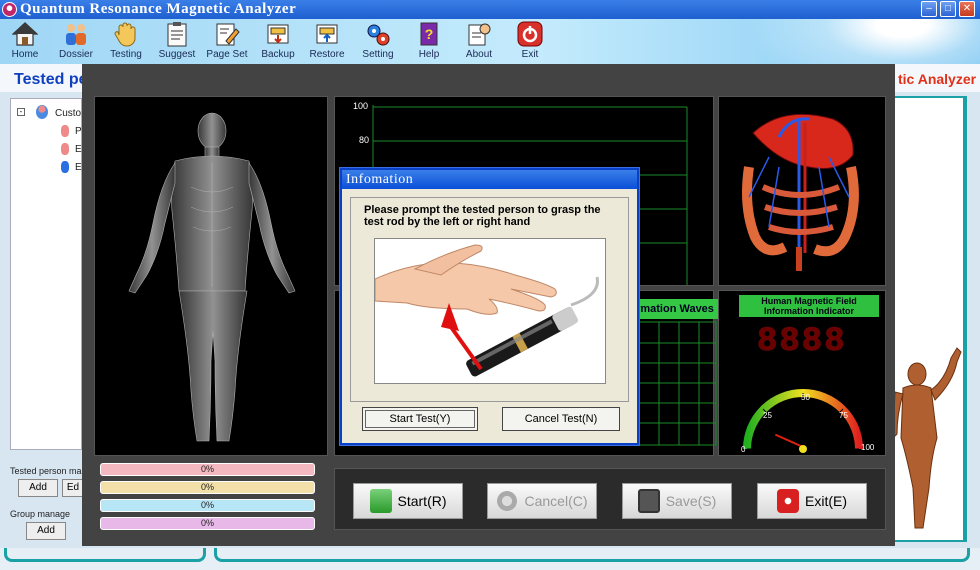  I want to click on muscle-figure-illustration, so click(927, 438).